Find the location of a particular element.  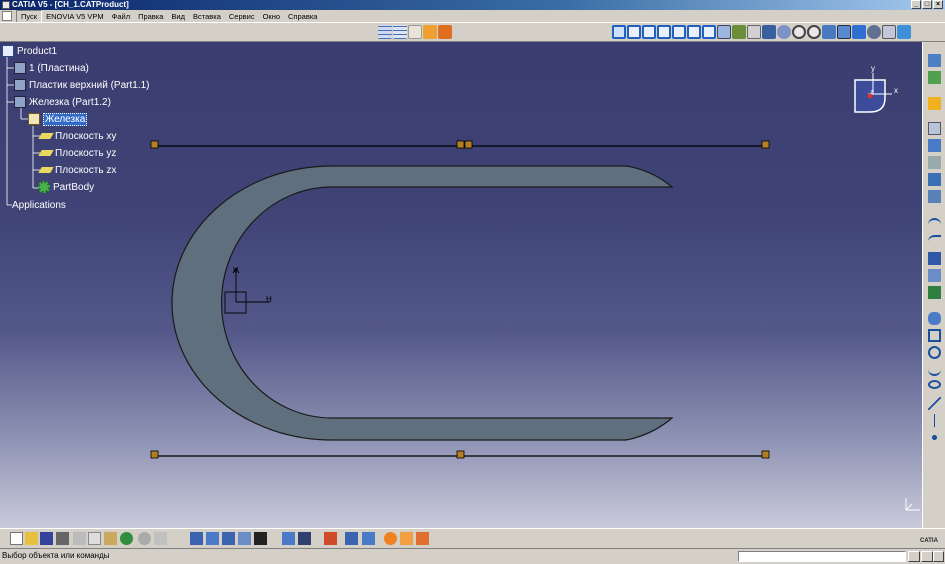

spline-icon is located at coordinates (934, 369).